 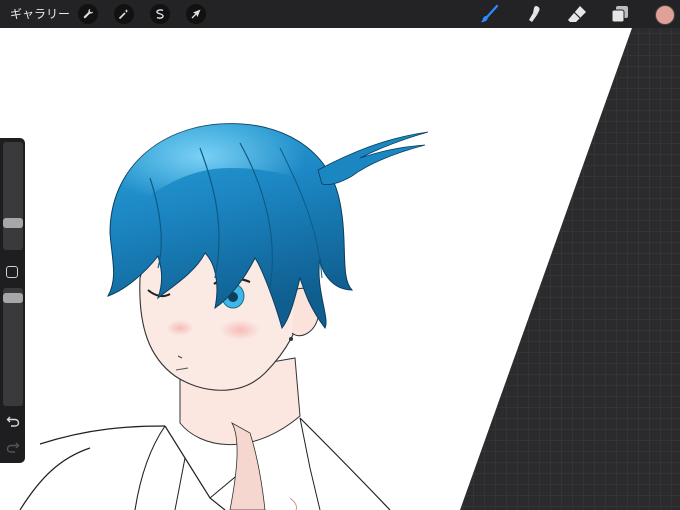 What do you see at coordinates (40, 14) in the screenshot?
I see `gallery-button: ギャラリー` at bounding box center [40, 14].